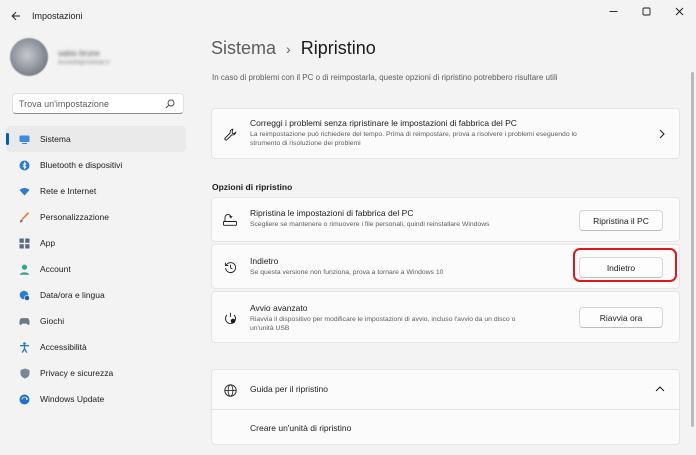  I want to click on user-profile: sabio brune brusell9@hotmail.it, so click(59, 57).